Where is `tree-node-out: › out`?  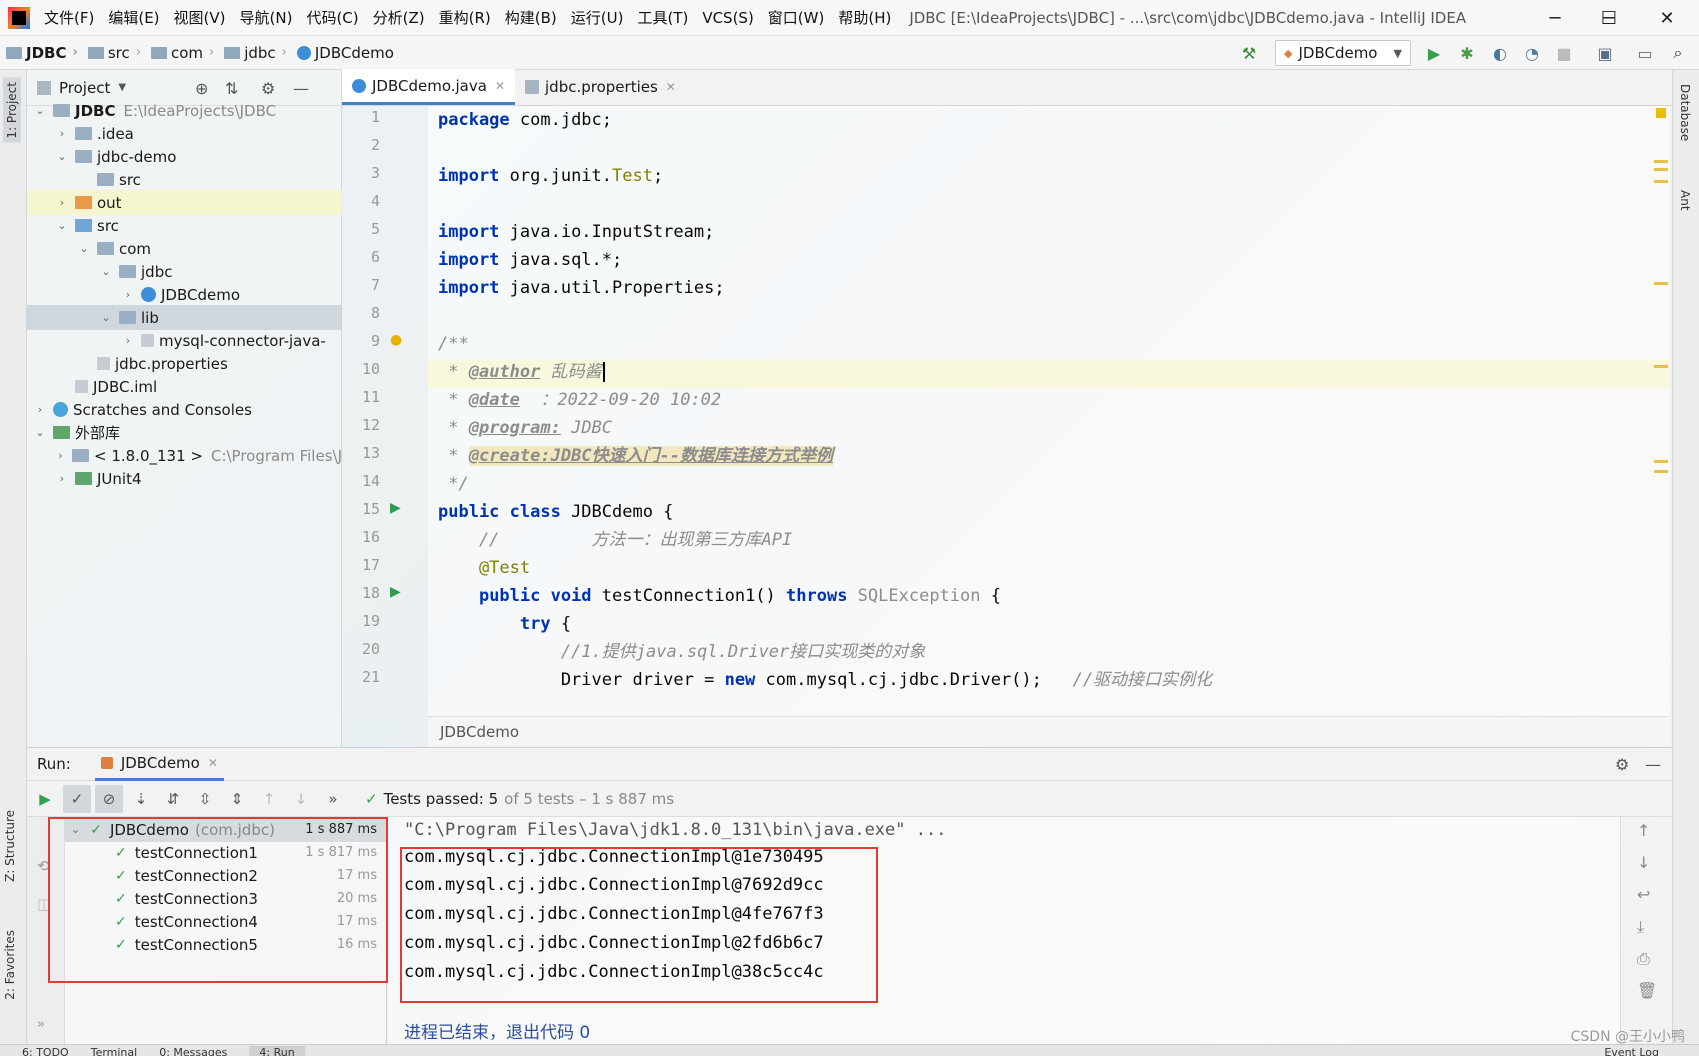 tree-node-out: › out is located at coordinates (184, 202).